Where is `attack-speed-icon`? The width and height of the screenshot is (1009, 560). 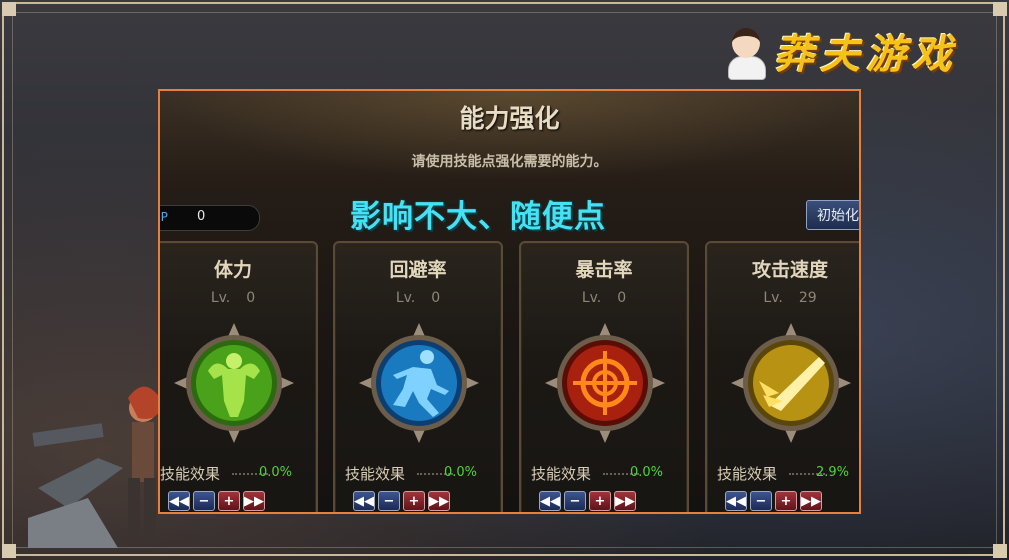
attack-speed-icon is located at coordinates (791, 383).